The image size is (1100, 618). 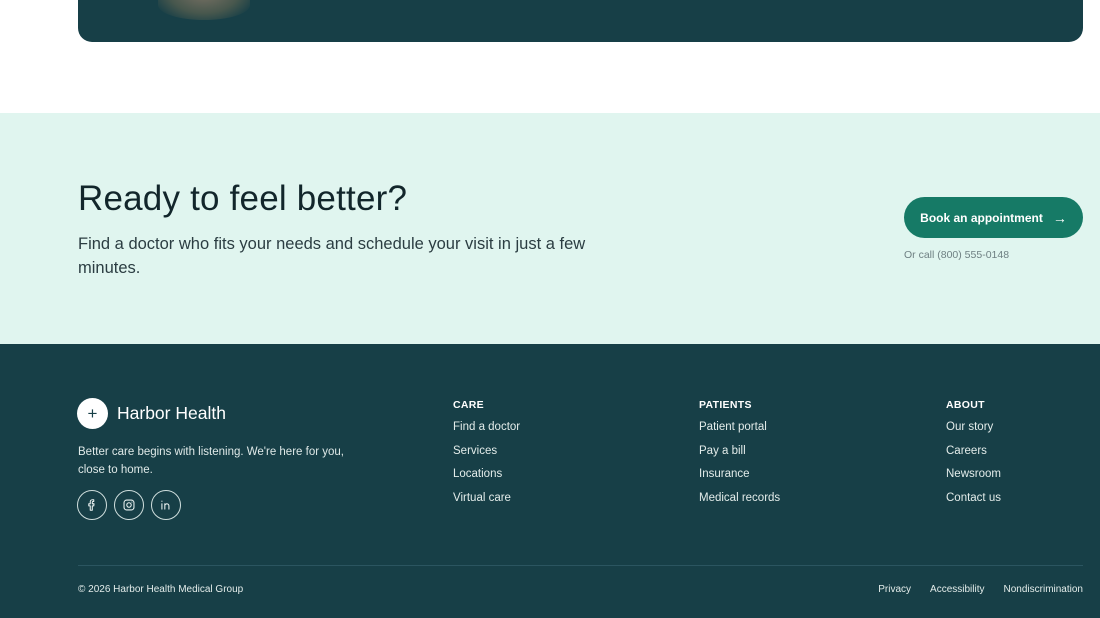 I want to click on social-links, so click(x=129, y=505).